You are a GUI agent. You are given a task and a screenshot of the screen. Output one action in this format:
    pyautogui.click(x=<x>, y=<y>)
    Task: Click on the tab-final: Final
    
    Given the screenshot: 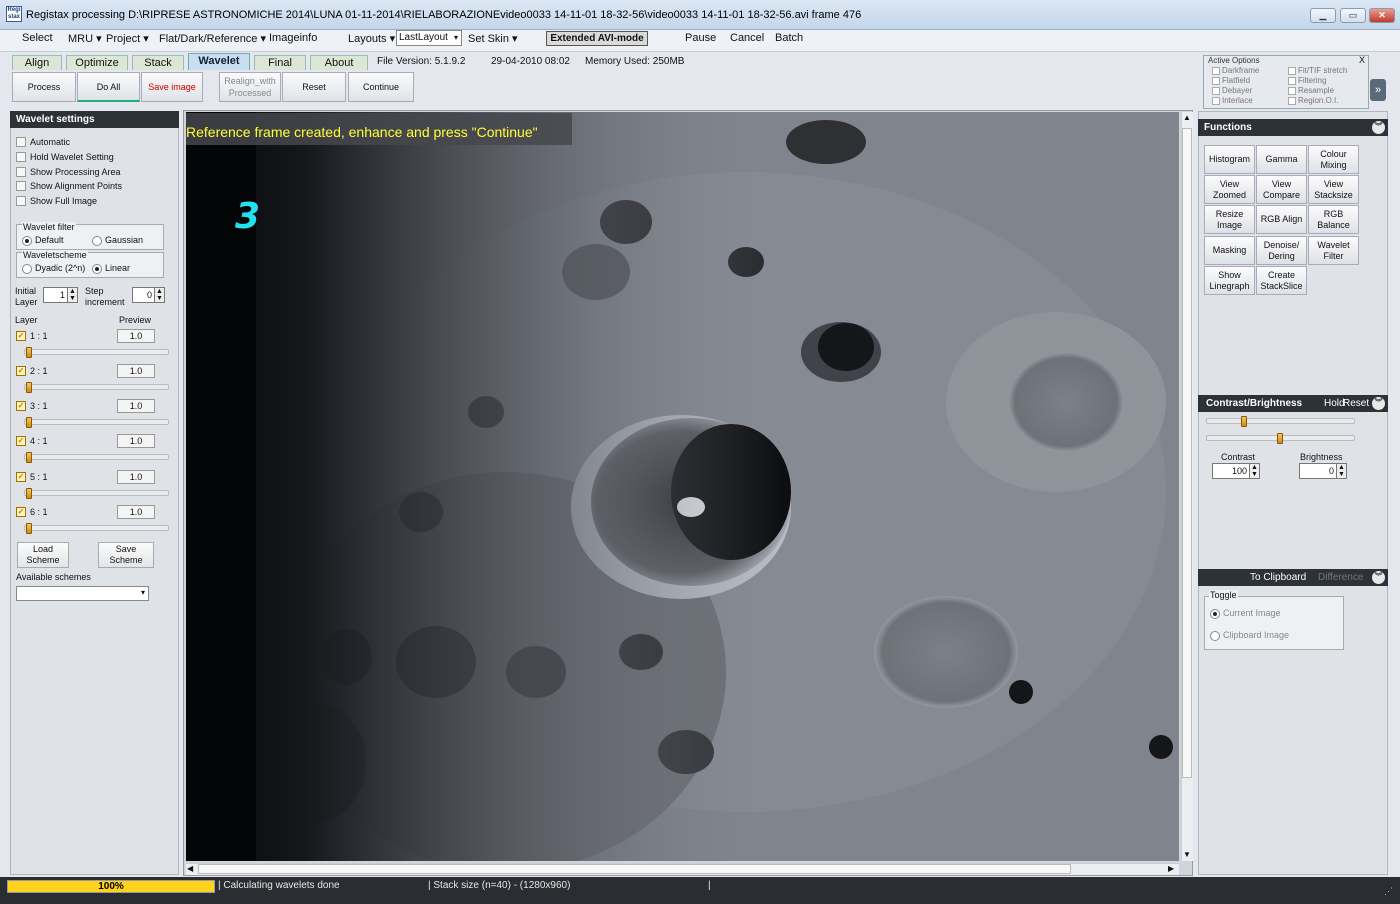 What is the action you would take?
    pyautogui.click(x=280, y=62)
    